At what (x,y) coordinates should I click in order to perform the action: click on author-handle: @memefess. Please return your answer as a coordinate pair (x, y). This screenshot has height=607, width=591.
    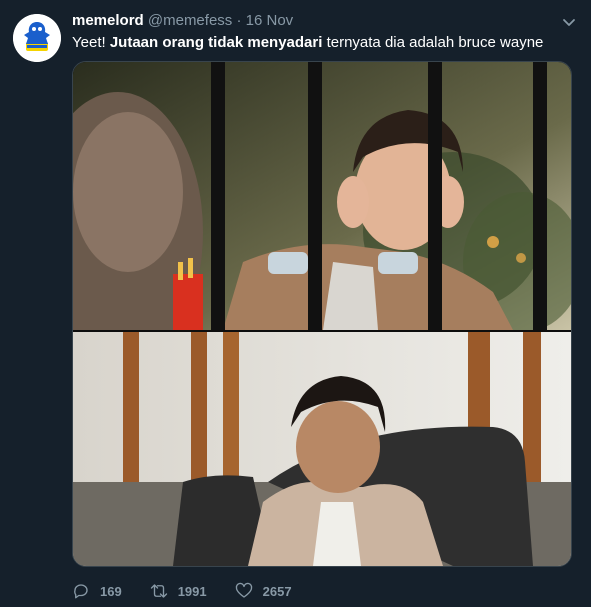
    Looking at the image, I should click on (190, 20).